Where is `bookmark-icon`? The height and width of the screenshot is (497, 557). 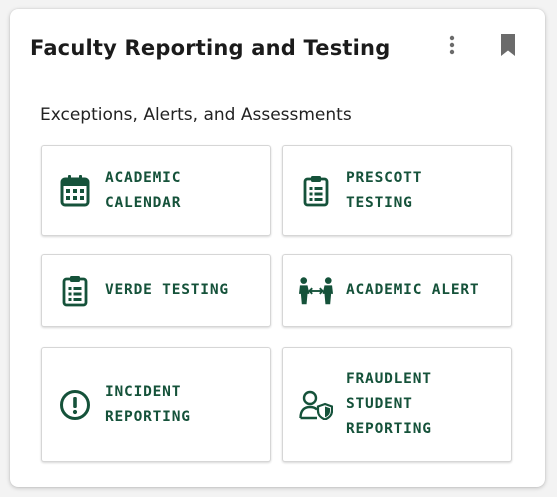
bookmark-icon is located at coordinates (508, 47).